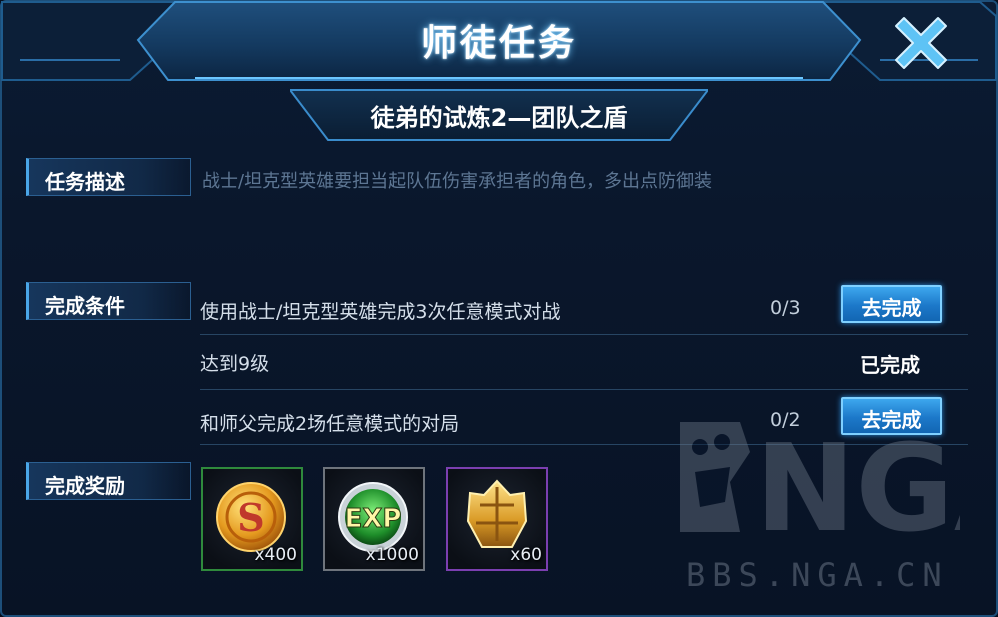 This screenshot has height=617, width=998. Describe the element at coordinates (457, 181) in the screenshot. I see `task-description: 战士/坦克型英雄要担当起队伍伤害承担者的角色，多出点防御装` at that location.